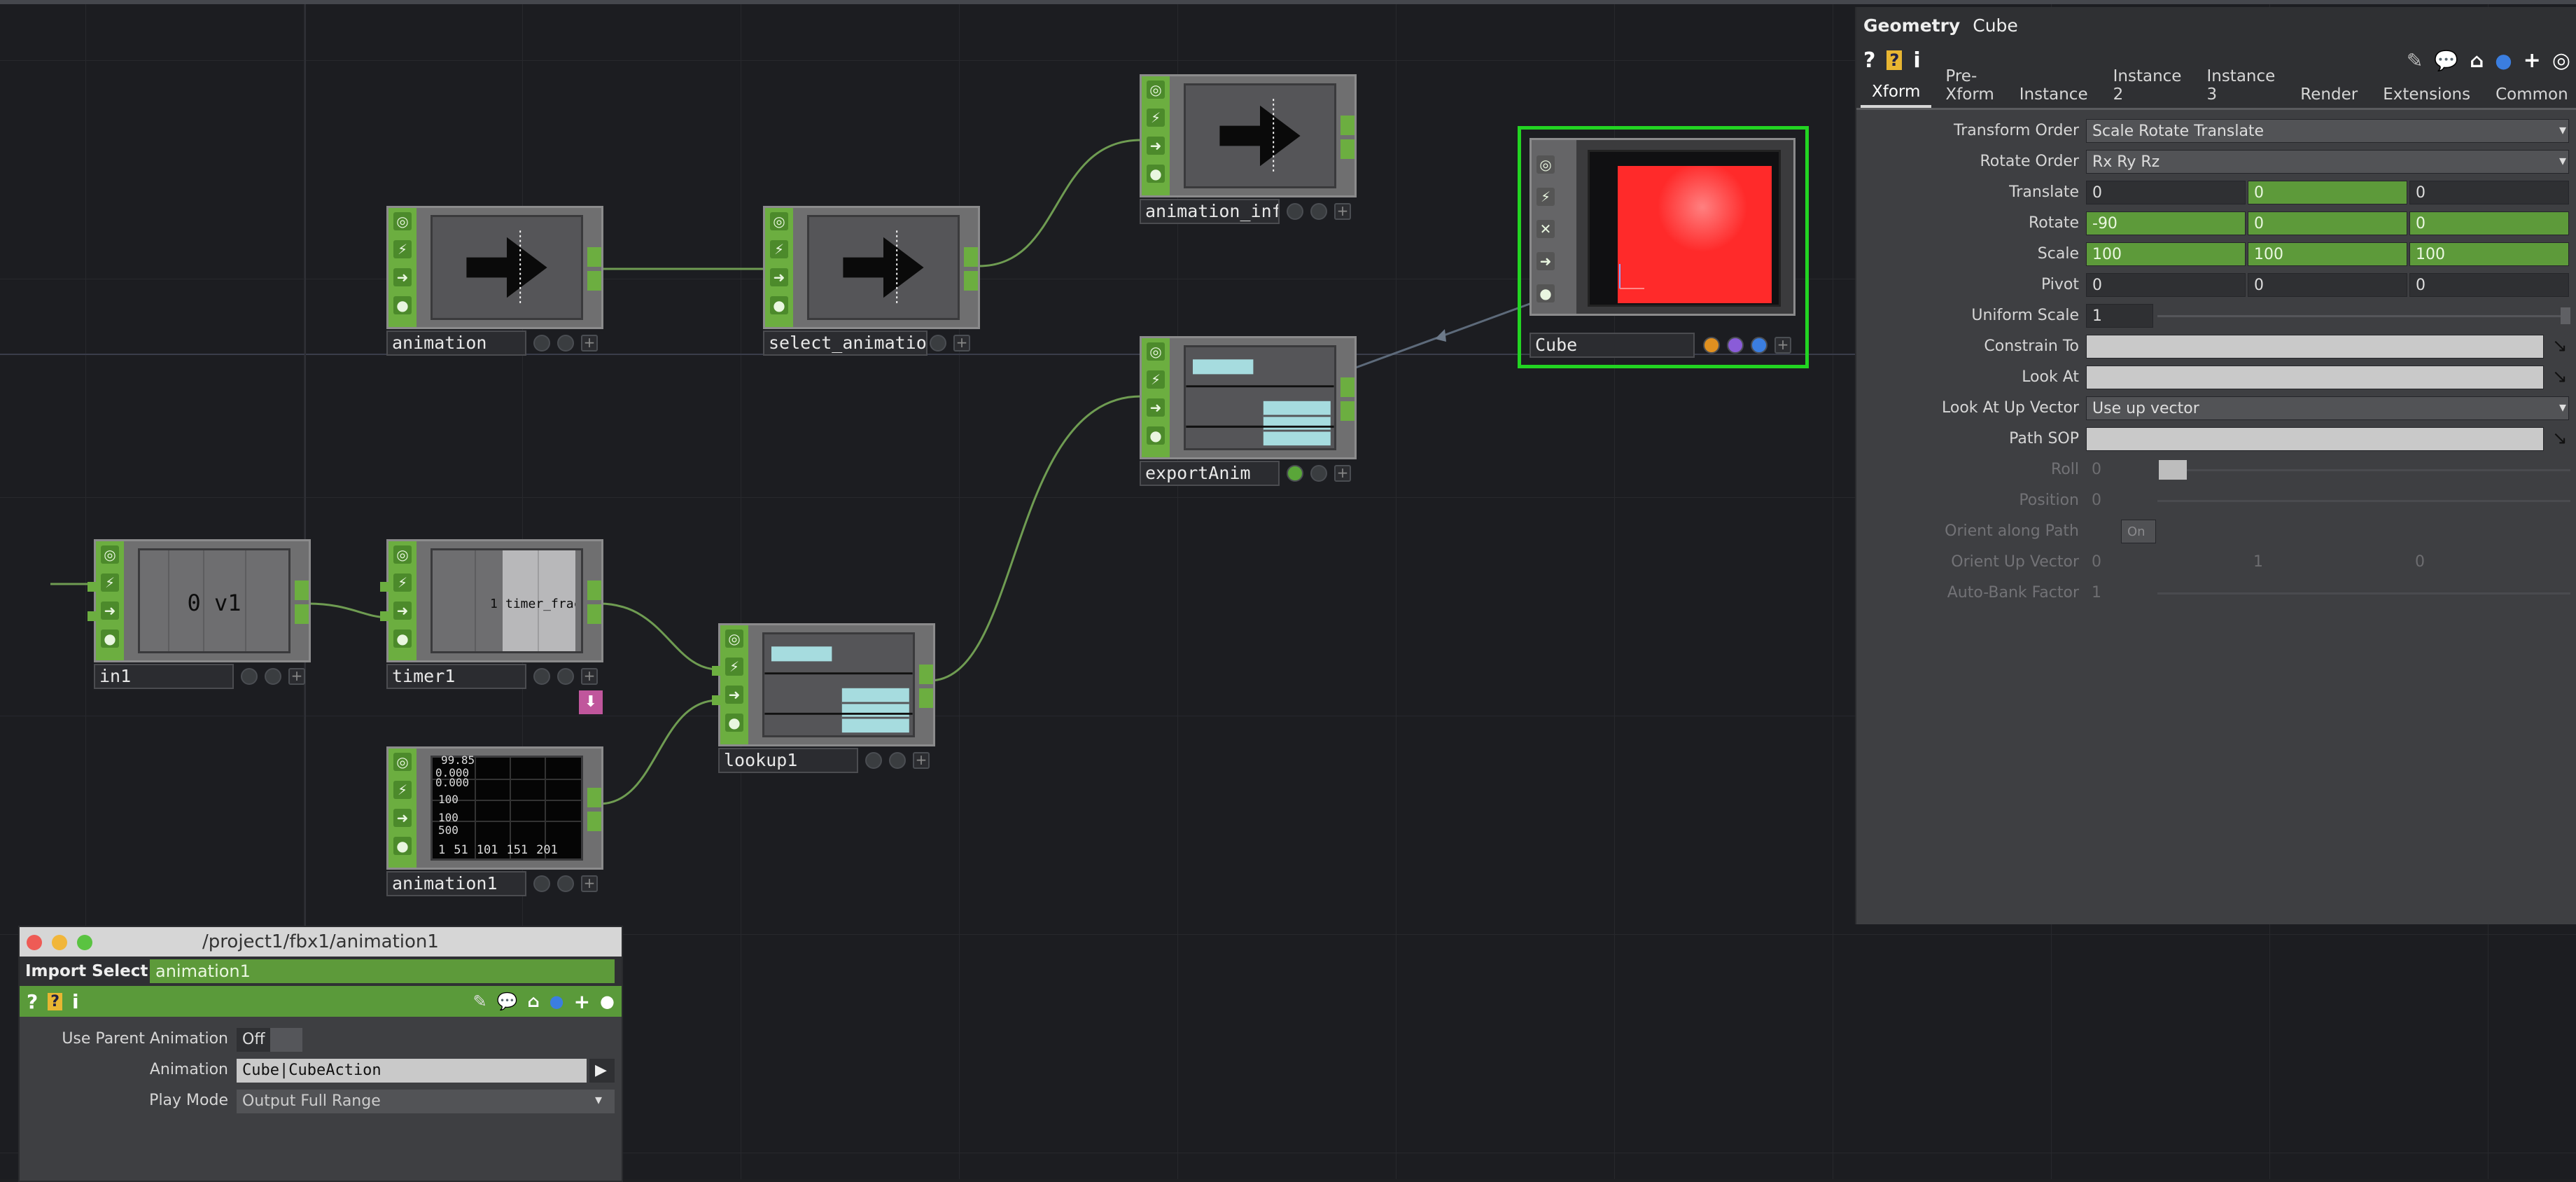 The width and height of the screenshot is (2576, 1182). Describe the element at coordinates (2530, 96) in the screenshot. I see `tab-common: Common` at that location.